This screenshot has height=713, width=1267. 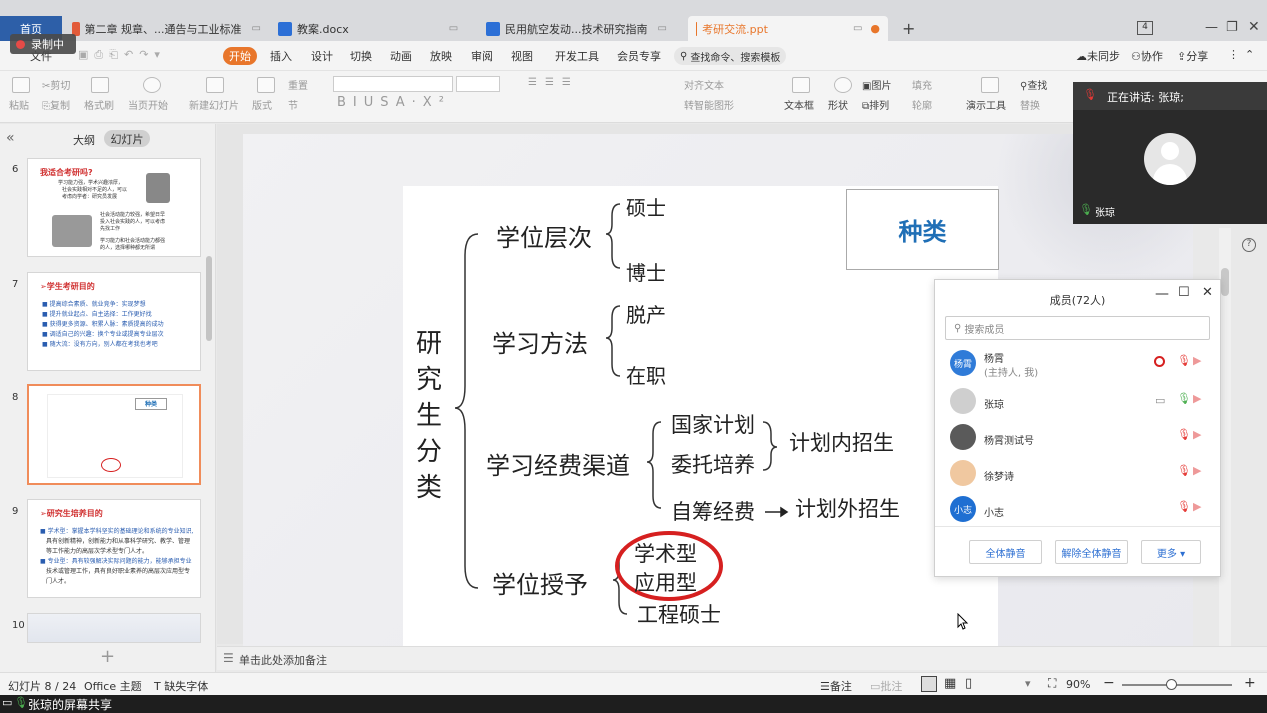 I want to click on menu-transition: 切换, so click(x=361, y=56).